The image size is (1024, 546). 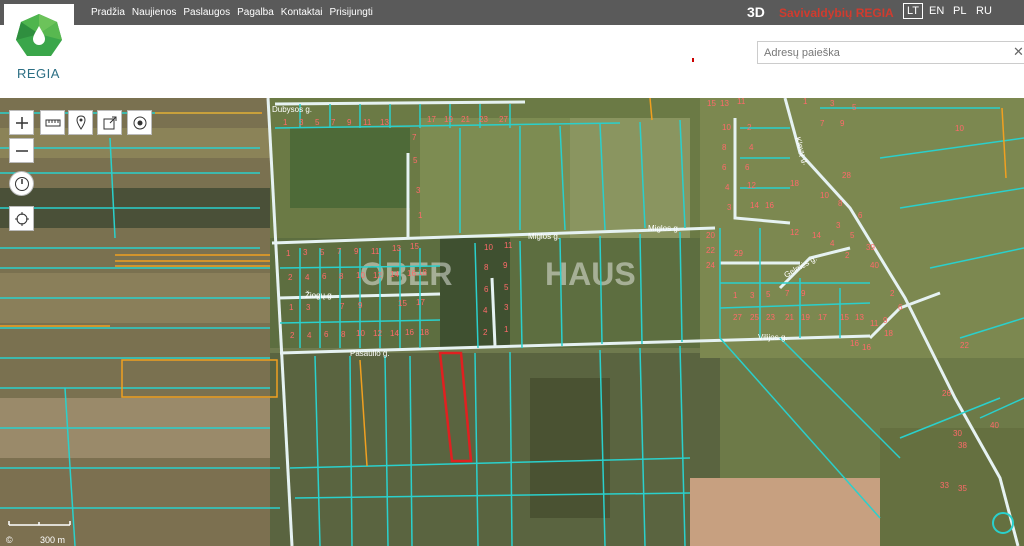 What do you see at coordinates (21, 183) in the screenshot?
I see `rotate-button` at bounding box center [21, 183].